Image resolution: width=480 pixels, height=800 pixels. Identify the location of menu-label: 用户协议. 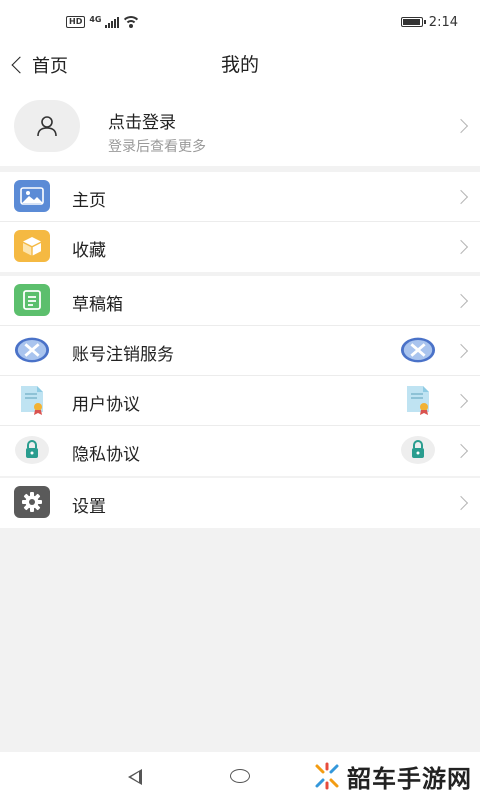
(106, 405).